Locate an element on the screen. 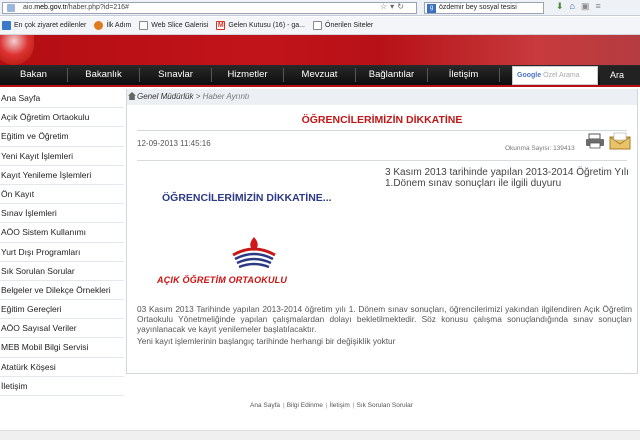  sidebar-item-mobile-info: MEB Mobil Bilgi Servisi is located at coordinates (62, 348).